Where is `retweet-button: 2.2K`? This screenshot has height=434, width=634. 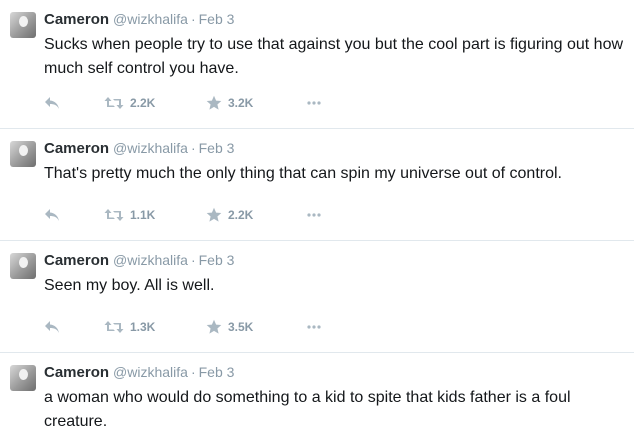
retweet-button: 2.2K is located at coordinates (129, 103).